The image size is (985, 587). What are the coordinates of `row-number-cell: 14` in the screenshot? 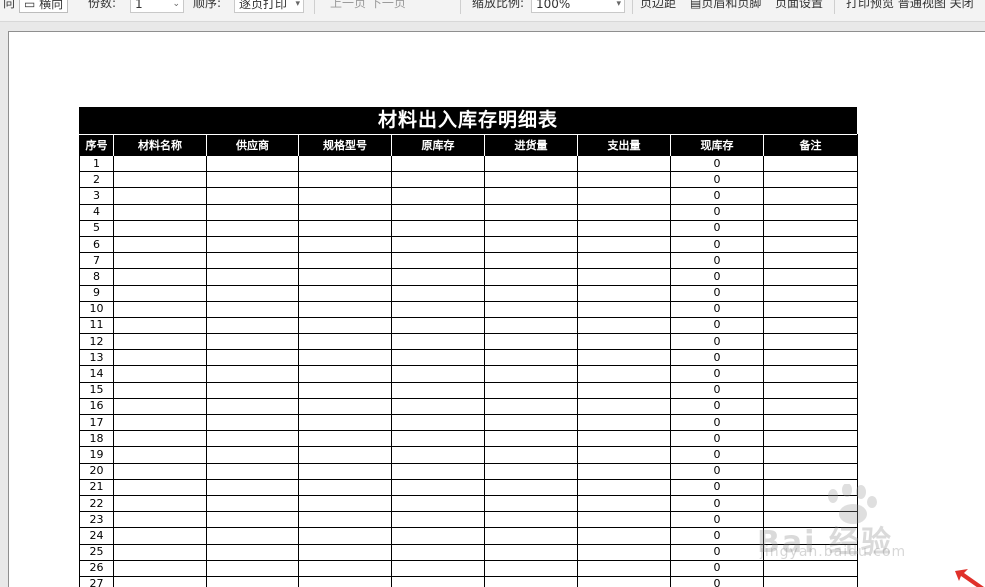 It's located at (96, 374).